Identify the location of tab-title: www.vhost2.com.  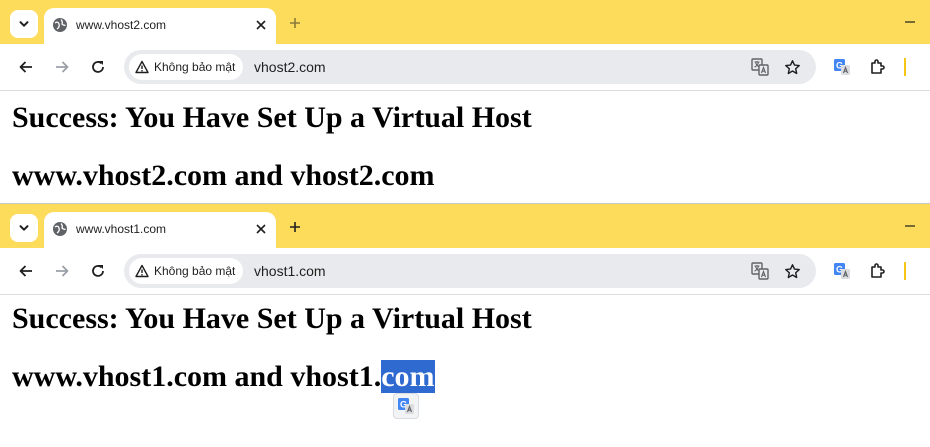
(121, 25).